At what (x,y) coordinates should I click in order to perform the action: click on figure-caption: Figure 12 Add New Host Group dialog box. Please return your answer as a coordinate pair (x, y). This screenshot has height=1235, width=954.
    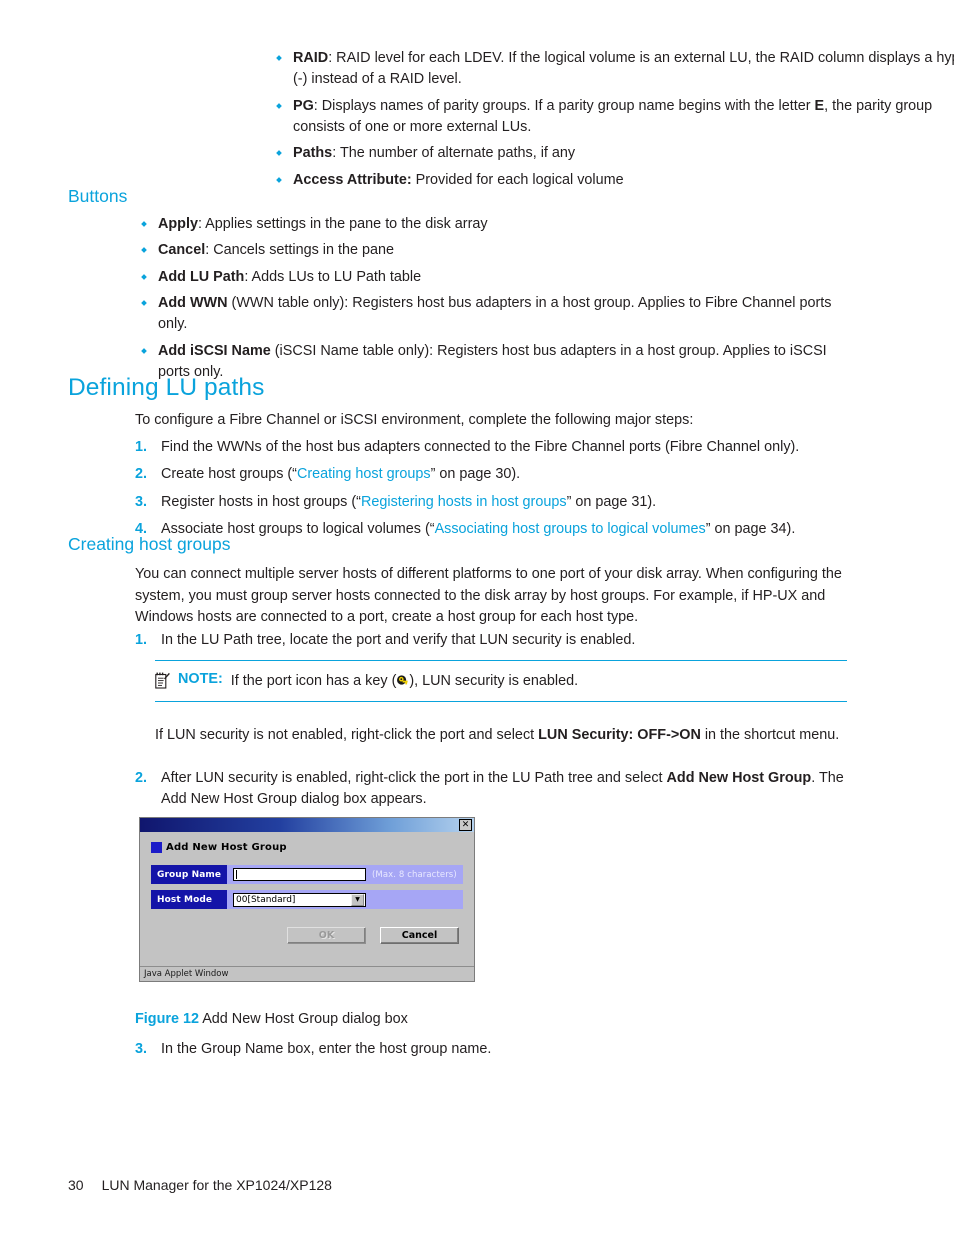
    Looking at the image, I should click on (271, 1019).